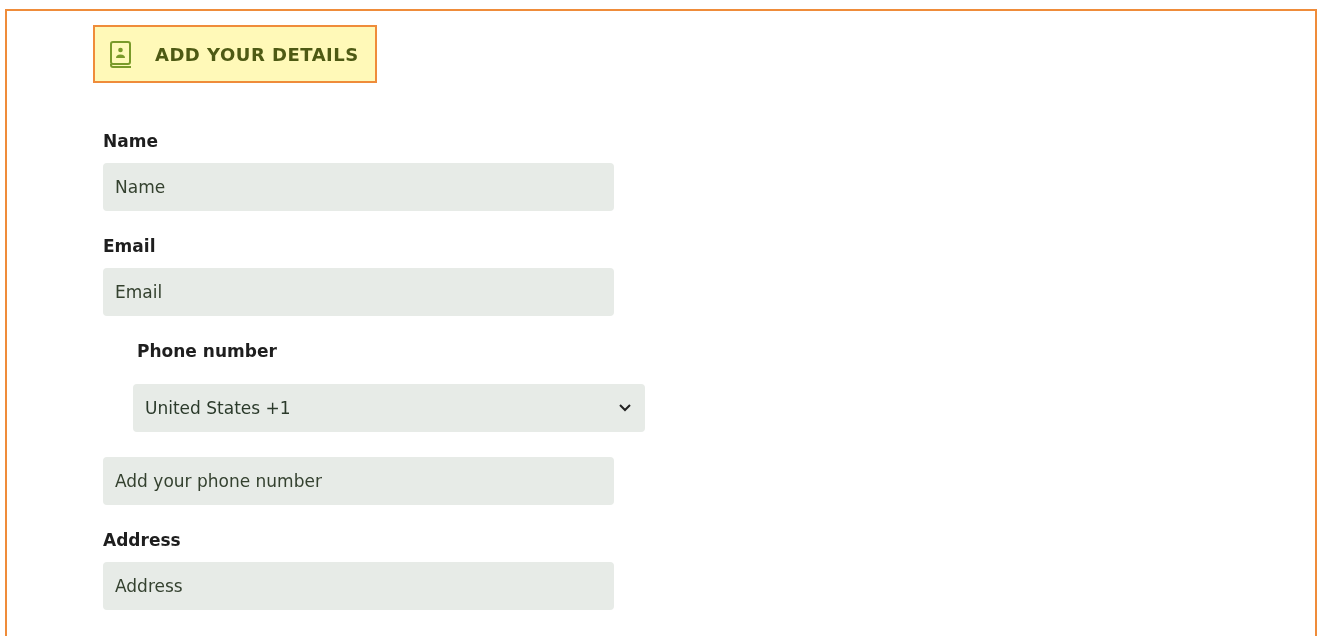  I want to click on input-field: Email, so click(358, 292).